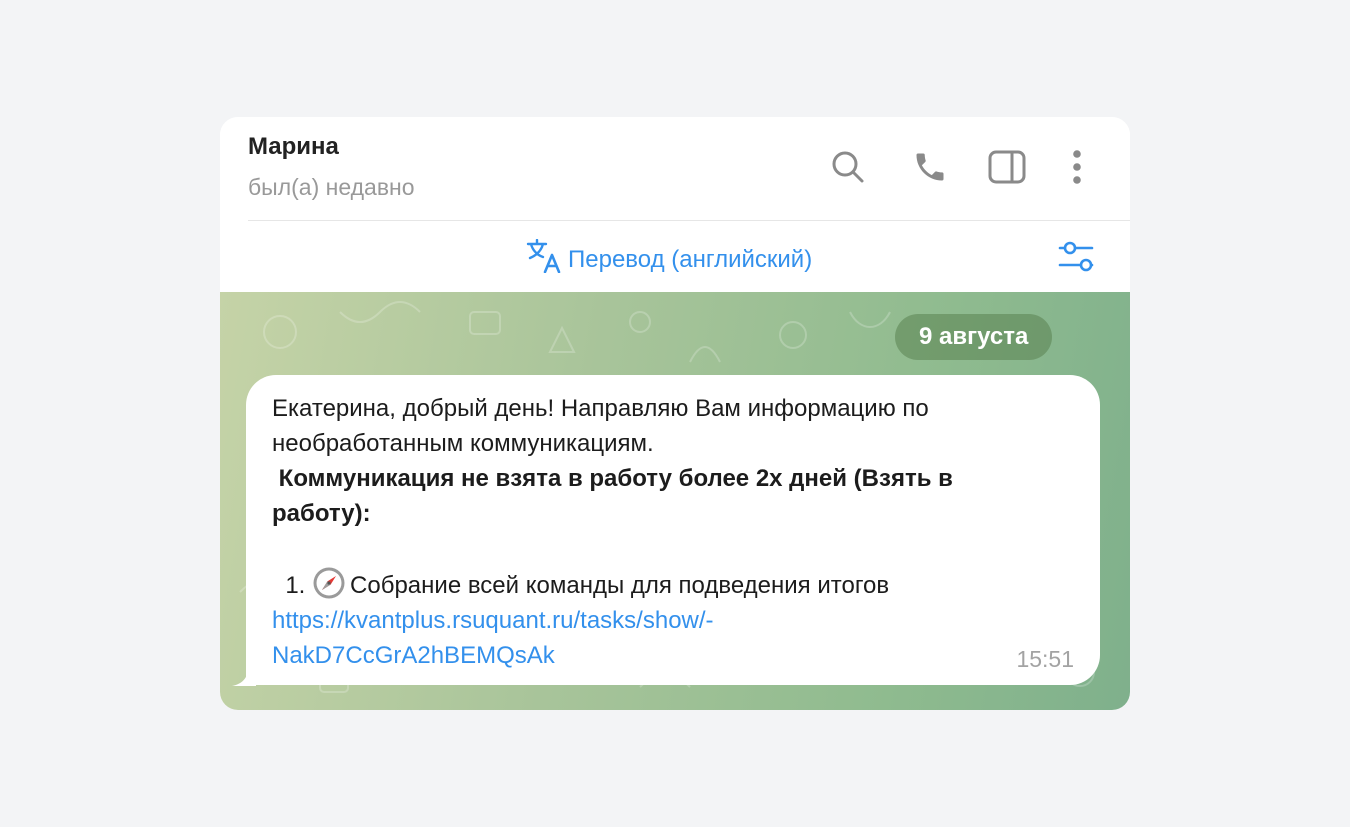  What do you see at coordinates (974, 337) in the screenshot?
I see `date-separator: 9 августа` at bounding box center [974, 337].